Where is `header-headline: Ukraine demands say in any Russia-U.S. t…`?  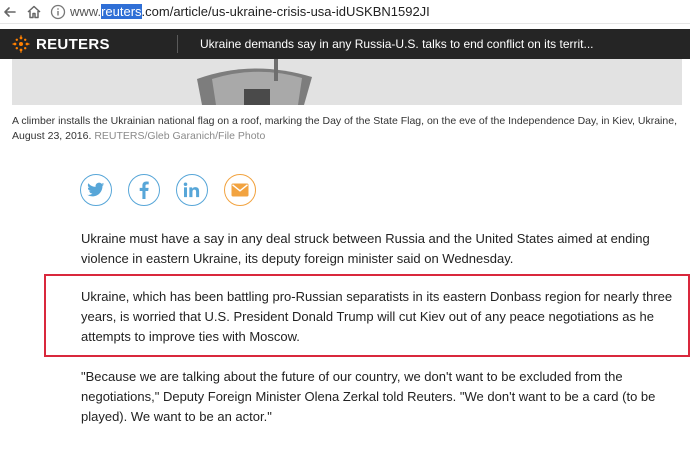
header-headline: Ukraine demands say in any Russia-U.S. t… is located at coordinates (397, 44).